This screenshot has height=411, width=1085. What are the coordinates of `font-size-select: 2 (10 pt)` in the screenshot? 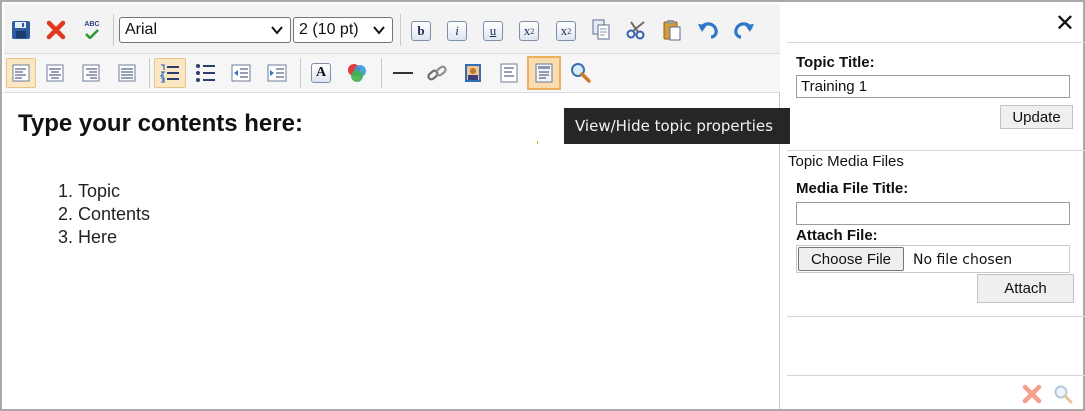 It's located at (343, 30).